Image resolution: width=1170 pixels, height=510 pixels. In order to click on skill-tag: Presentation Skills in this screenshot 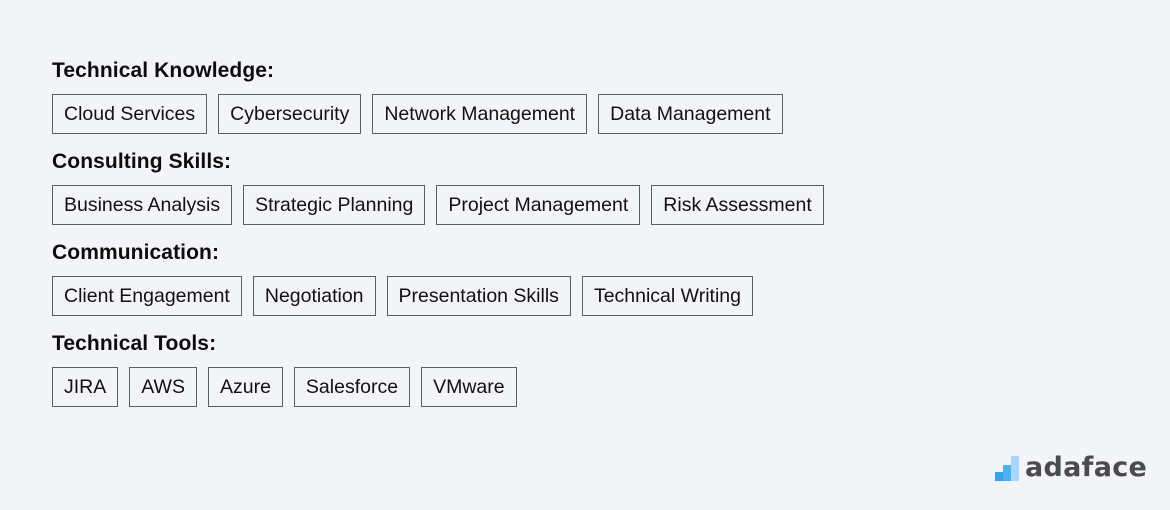, I will do `click(478, 296)`.